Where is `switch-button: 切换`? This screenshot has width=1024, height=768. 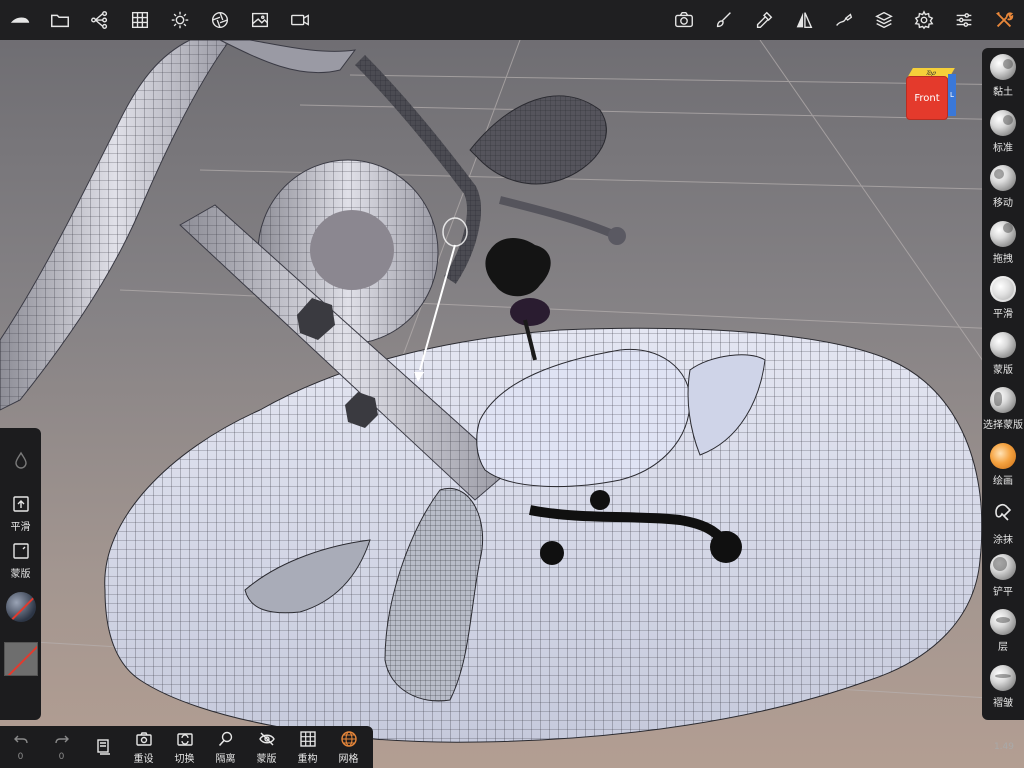
switch-button: 切换 is located at coordinates (184, 747).